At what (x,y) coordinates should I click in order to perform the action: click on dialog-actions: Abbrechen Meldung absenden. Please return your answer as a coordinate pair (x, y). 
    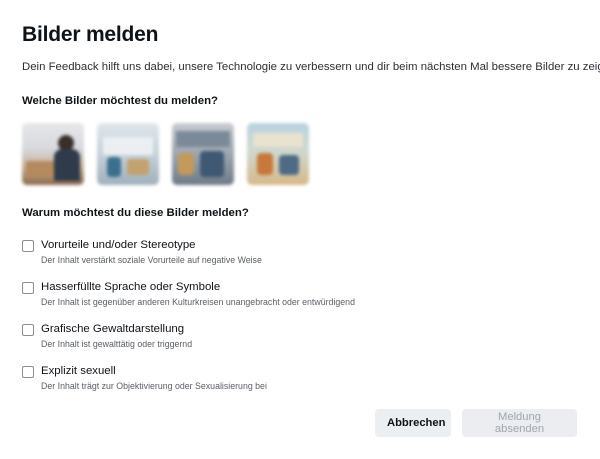
    Looking at the image, I should click on (476, 423).